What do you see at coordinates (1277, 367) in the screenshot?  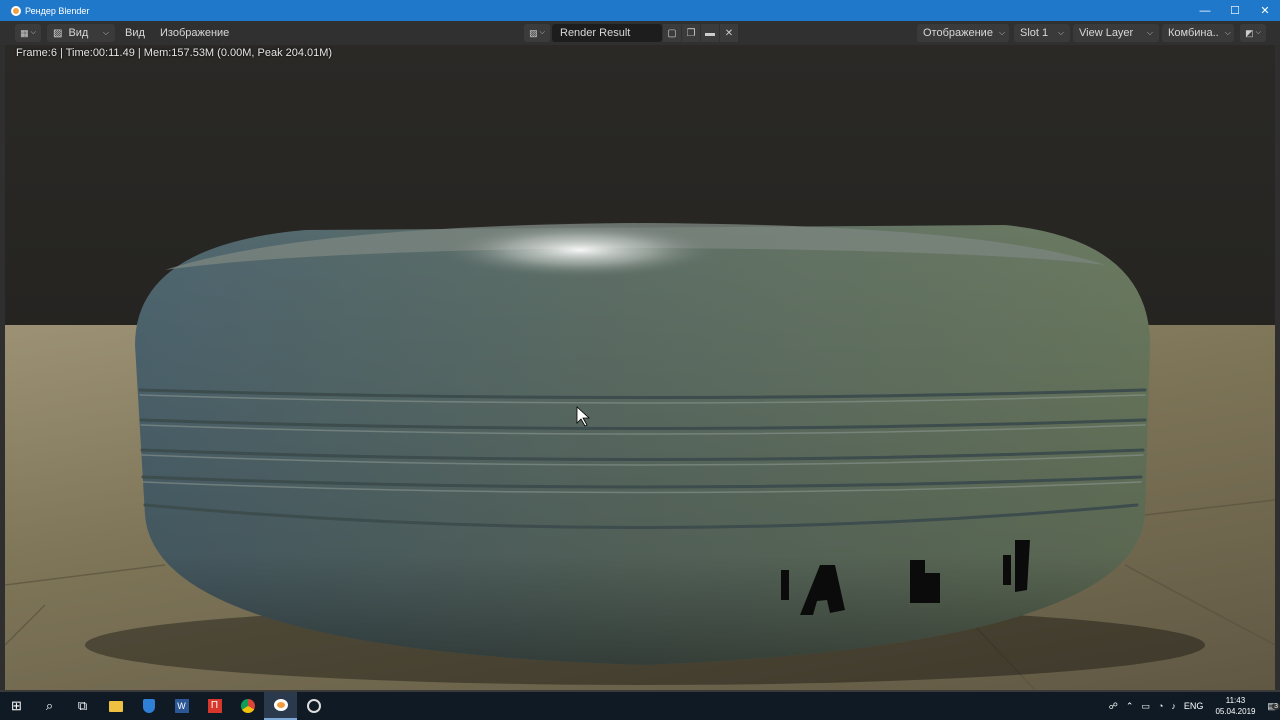 I see `right-region-edge` at bounding box center [1277, 367].